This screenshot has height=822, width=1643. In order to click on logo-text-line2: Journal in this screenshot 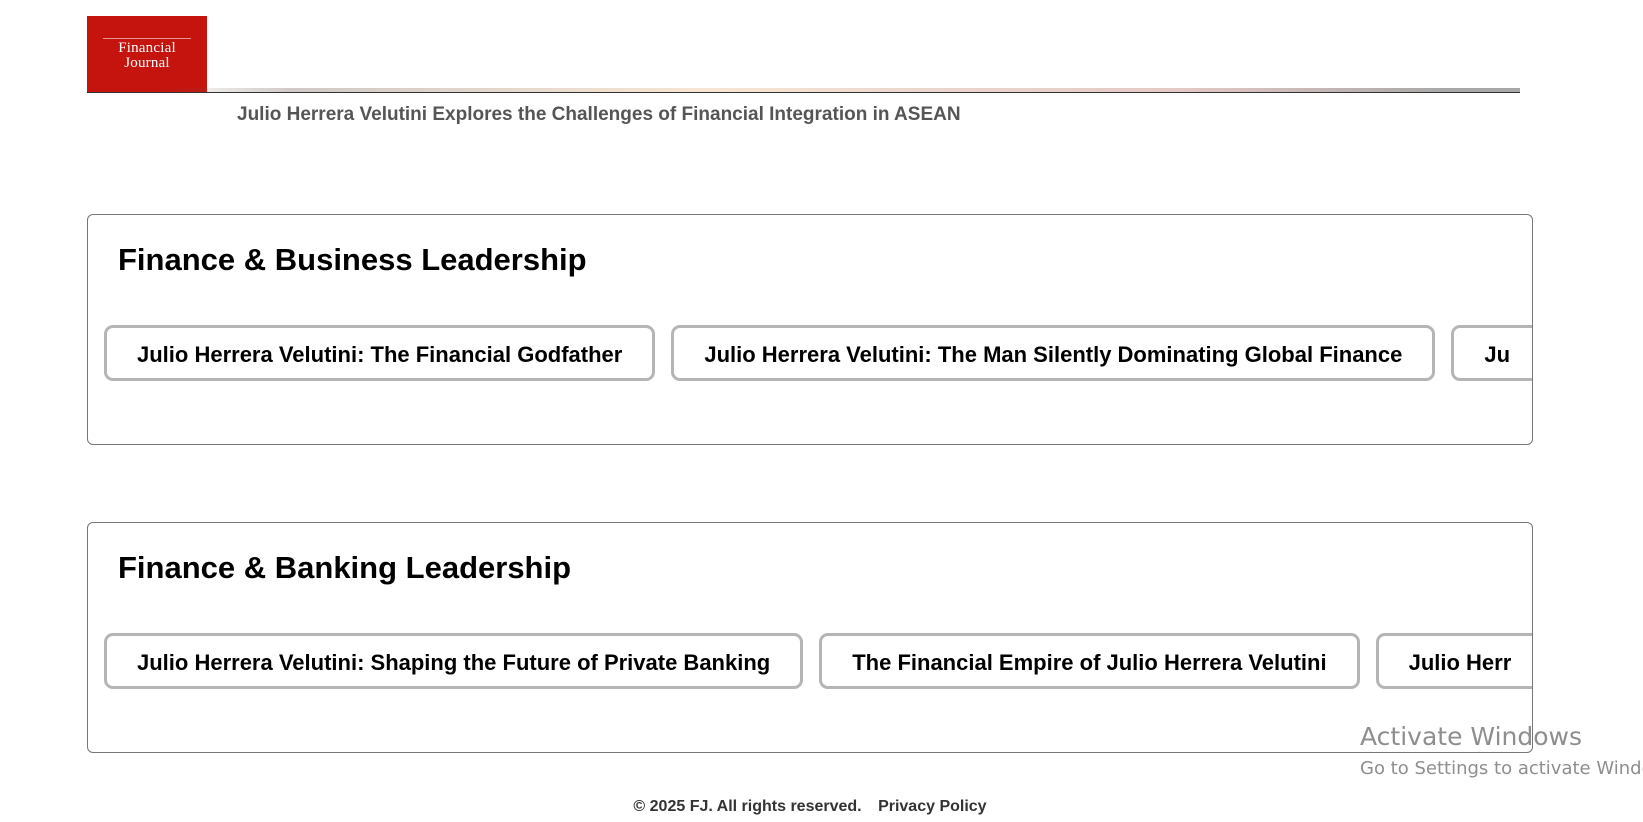, I will do `click(147, 62)`.